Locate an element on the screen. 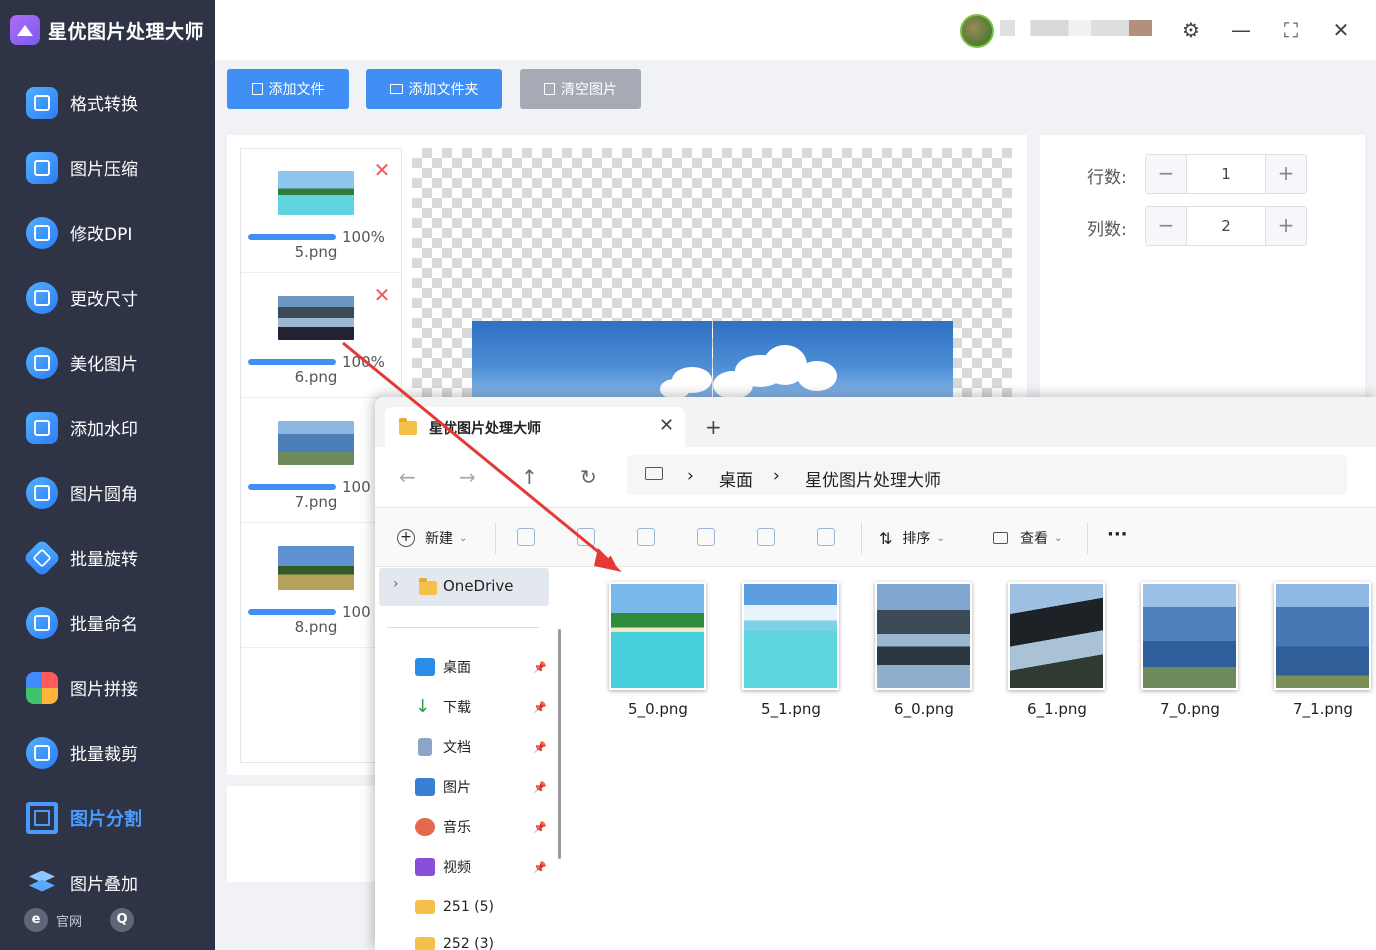 This screenshot has height=950, width=1376. sidebar-item-pictures: 图片 📌 is located at coordinates (481, 787).